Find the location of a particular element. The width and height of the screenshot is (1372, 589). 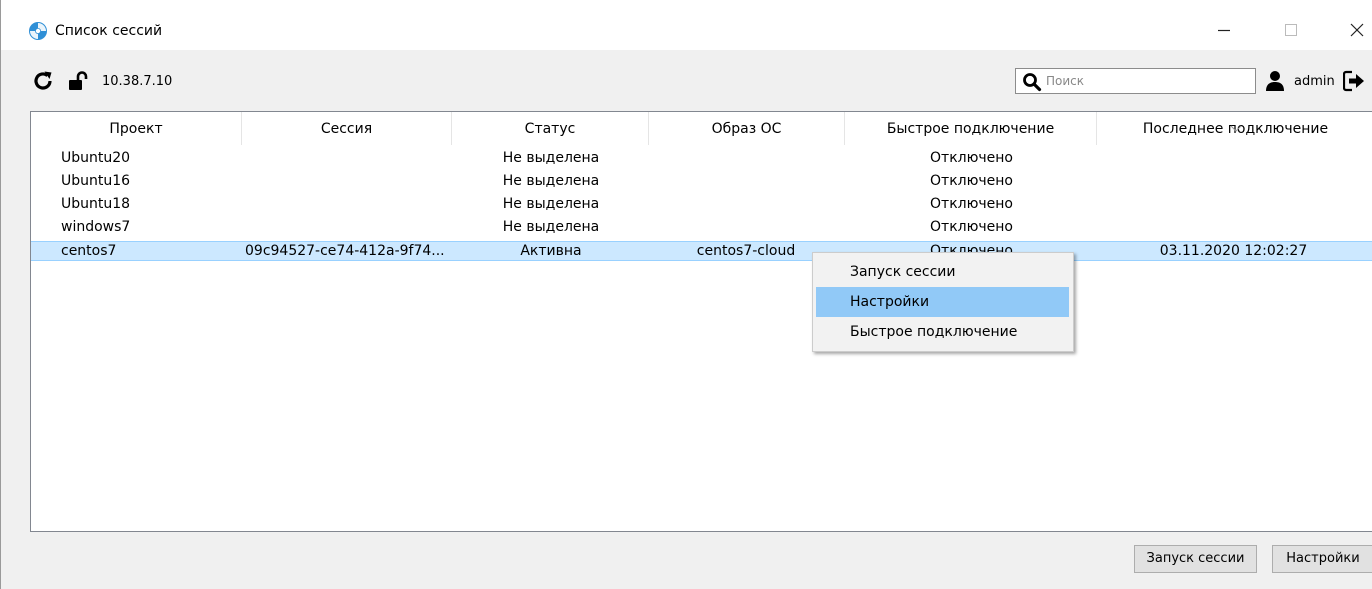

refresh-icon is located at coordinates (43, 81).